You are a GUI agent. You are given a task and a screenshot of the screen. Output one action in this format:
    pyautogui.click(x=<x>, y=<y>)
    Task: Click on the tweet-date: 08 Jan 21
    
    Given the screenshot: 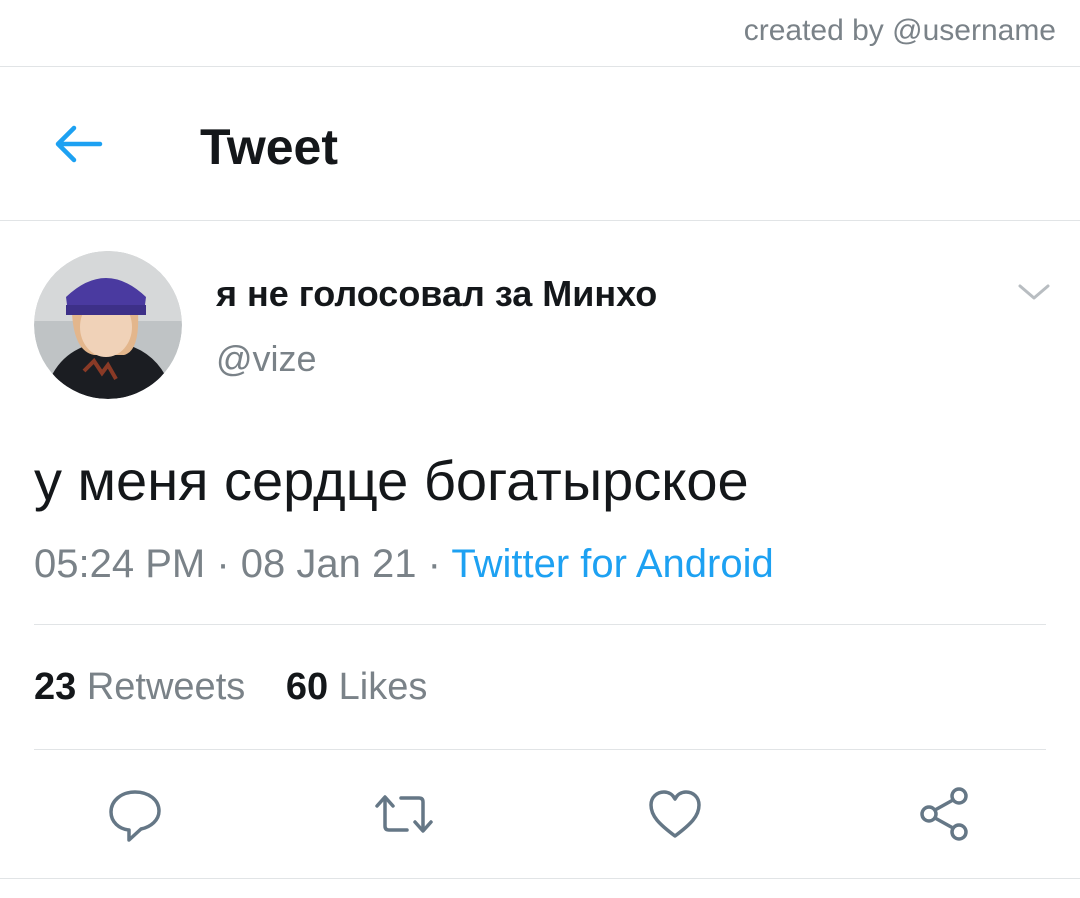 What is the action you would take?
    pyautogui.click(x=328, y=564)
    